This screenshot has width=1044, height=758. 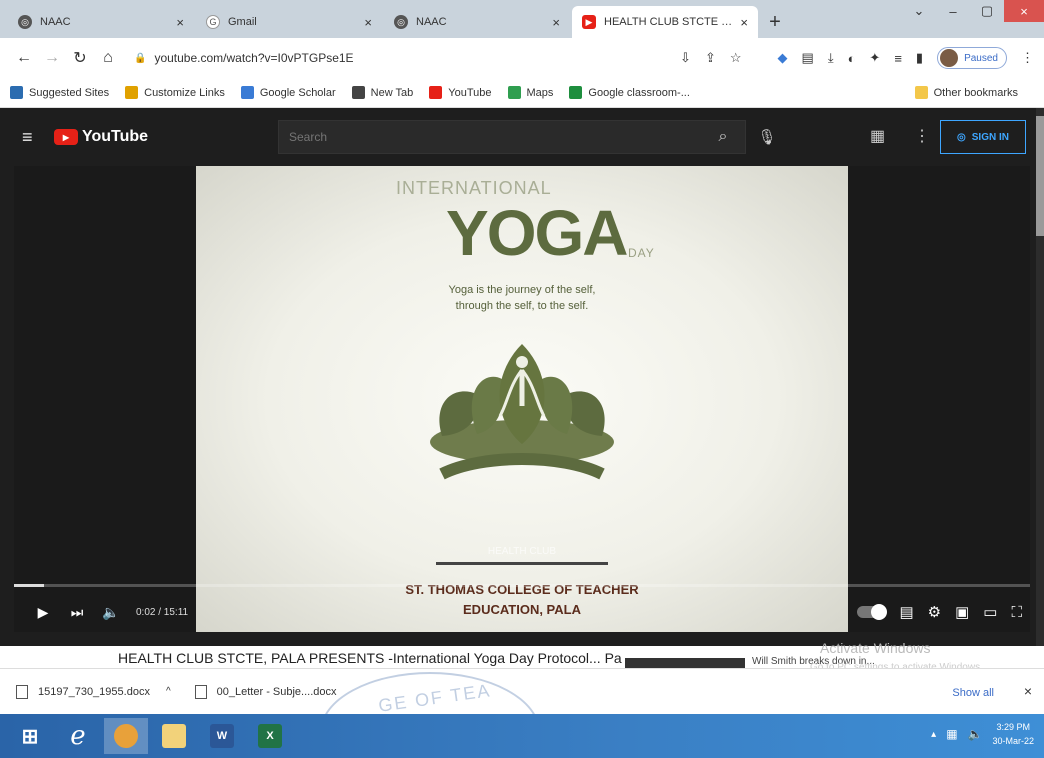 I want to click on menu-kebab-icon: ⋮, so click(x=1027, y=58).